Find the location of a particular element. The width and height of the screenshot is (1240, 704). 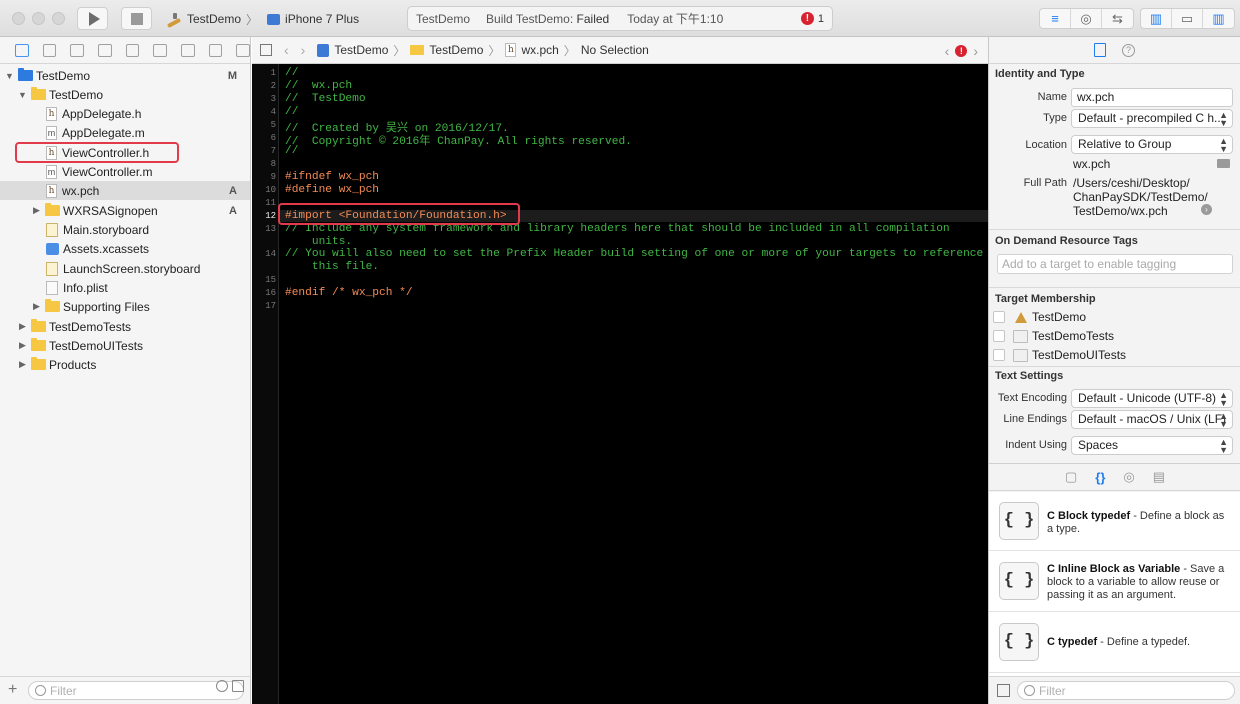

find-tab-icon is located at coordinates (105, 50).